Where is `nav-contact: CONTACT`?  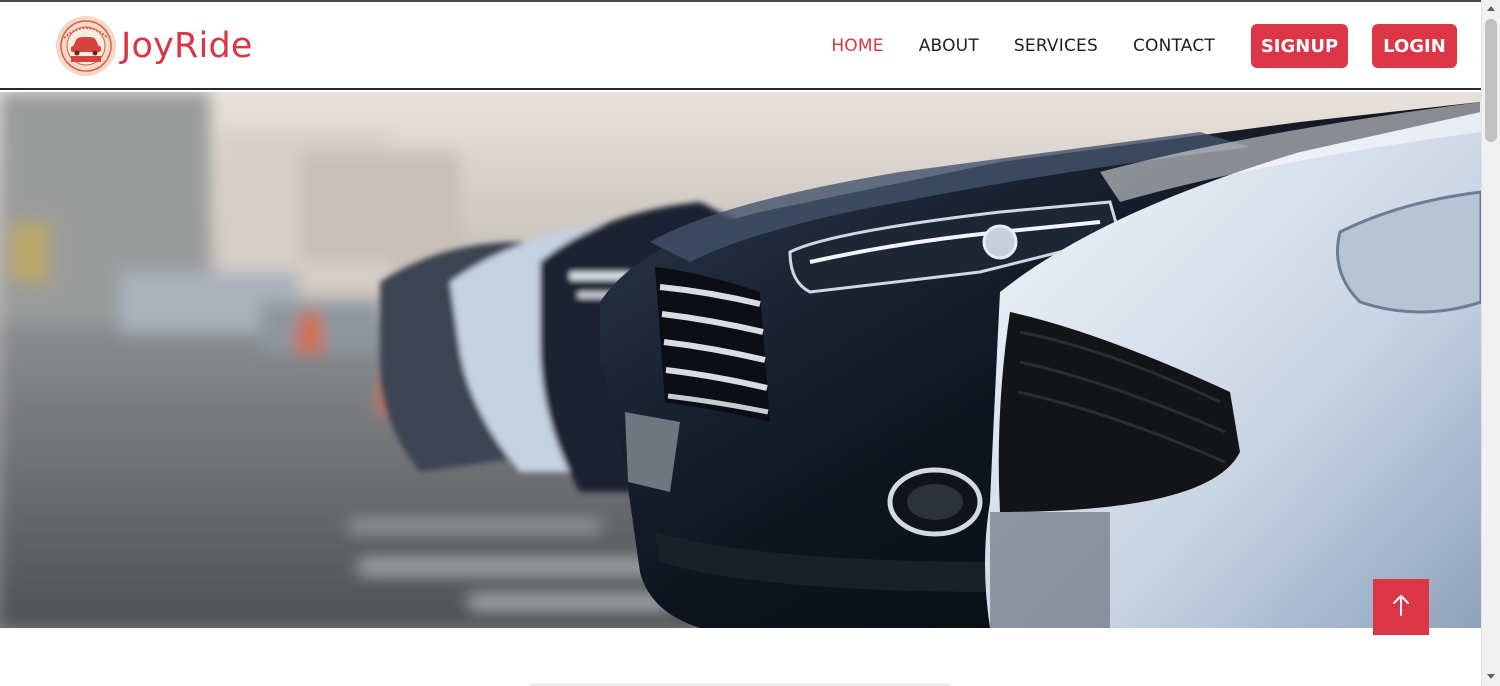 nav-contact: CONTACT is located at coordinates (1174, 46).